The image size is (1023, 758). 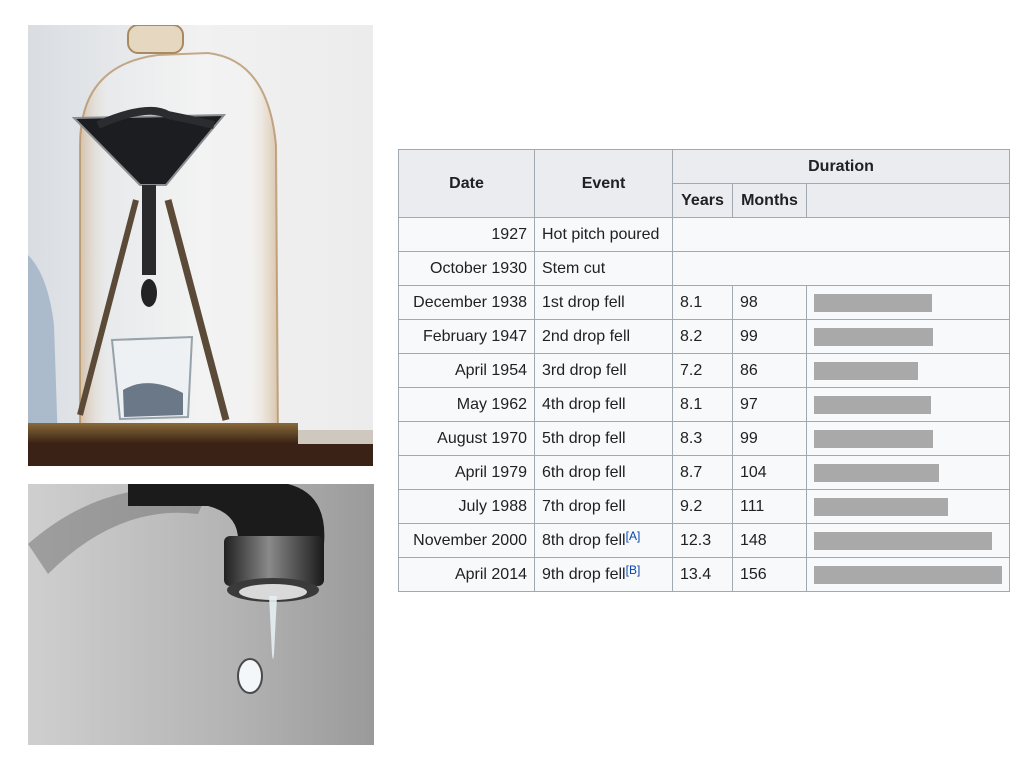 What do you see at coordinates (769, 540) in the screenshot?
I see `cell-months: 148` at bounding box center [769, 540].